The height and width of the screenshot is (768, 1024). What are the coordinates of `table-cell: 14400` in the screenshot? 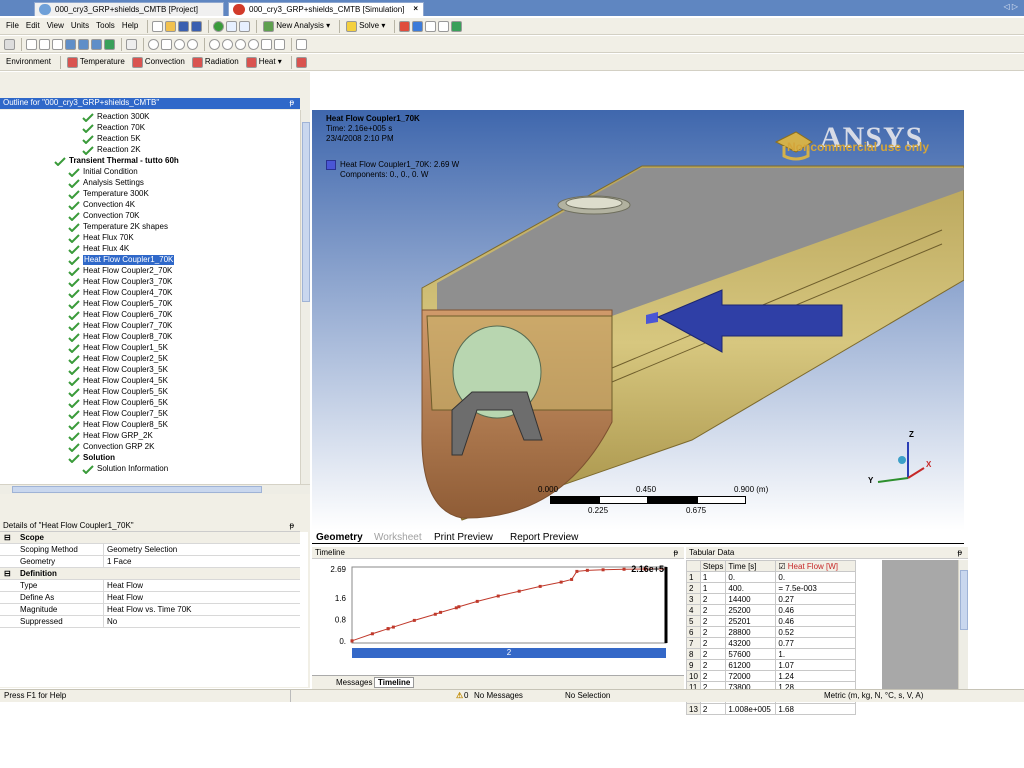 It's located at (751, 599).